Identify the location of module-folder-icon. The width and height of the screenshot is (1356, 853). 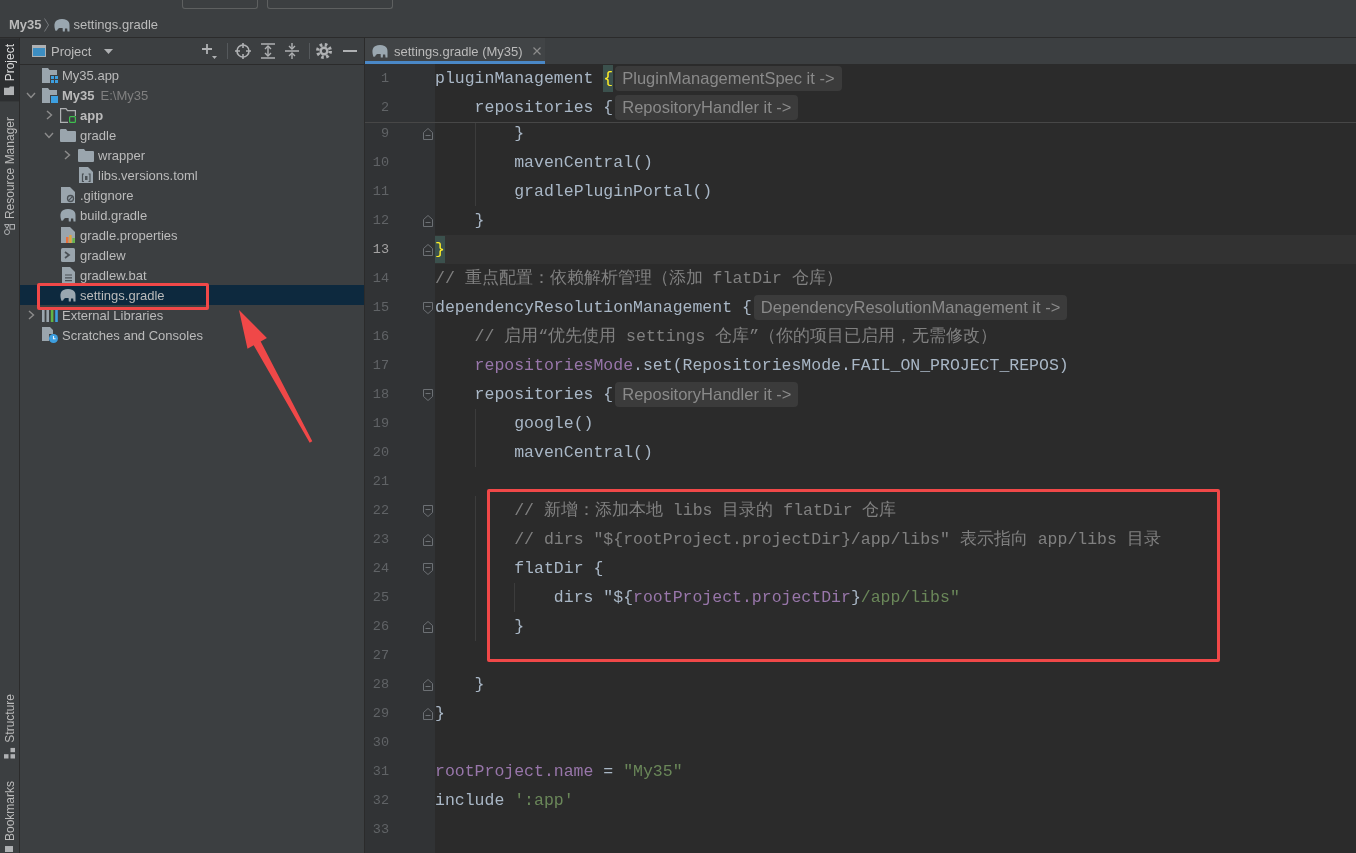
(68, 115).